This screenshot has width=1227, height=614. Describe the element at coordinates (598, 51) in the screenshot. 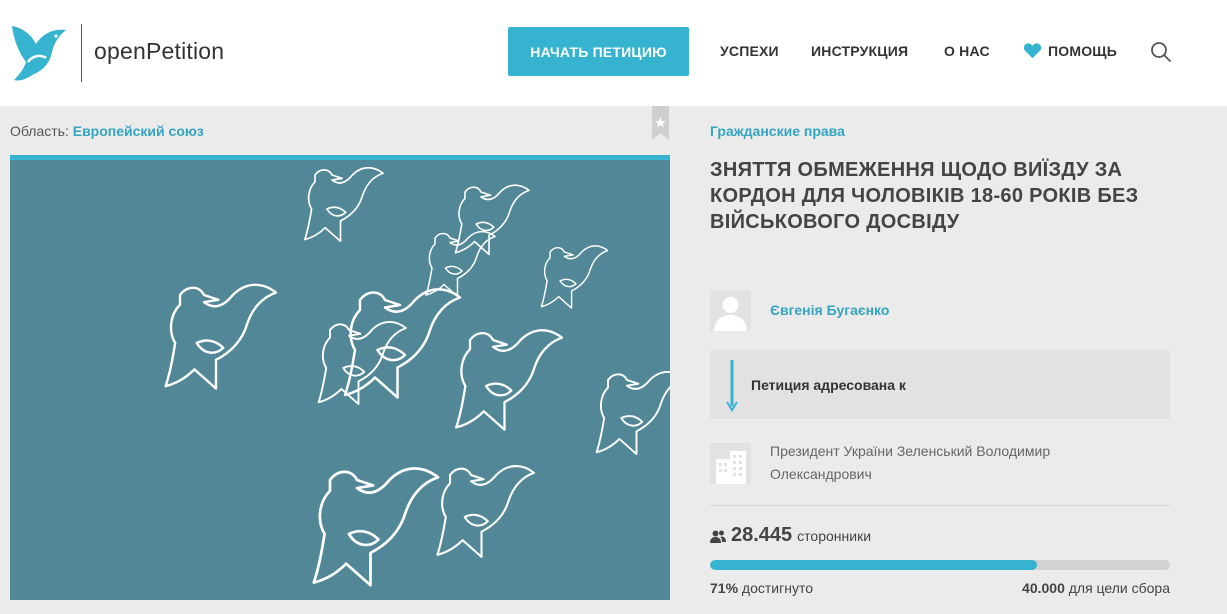

I see `start-petition-button: НАЧАТЬ ПЕТИЦИЮ` at that location.